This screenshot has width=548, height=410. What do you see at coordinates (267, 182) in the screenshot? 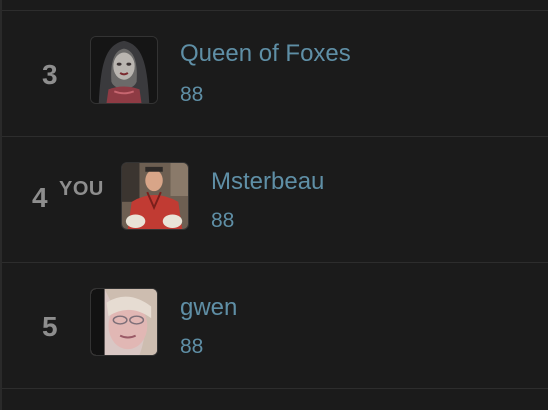
I see `player-name: Msterbeau` at bounding box center [267, 182].